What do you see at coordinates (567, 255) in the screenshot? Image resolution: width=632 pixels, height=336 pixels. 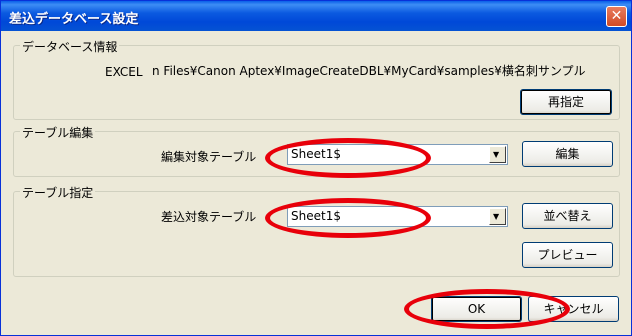 I see `preview-button: プレビュー` at bounding box center [567, 255].